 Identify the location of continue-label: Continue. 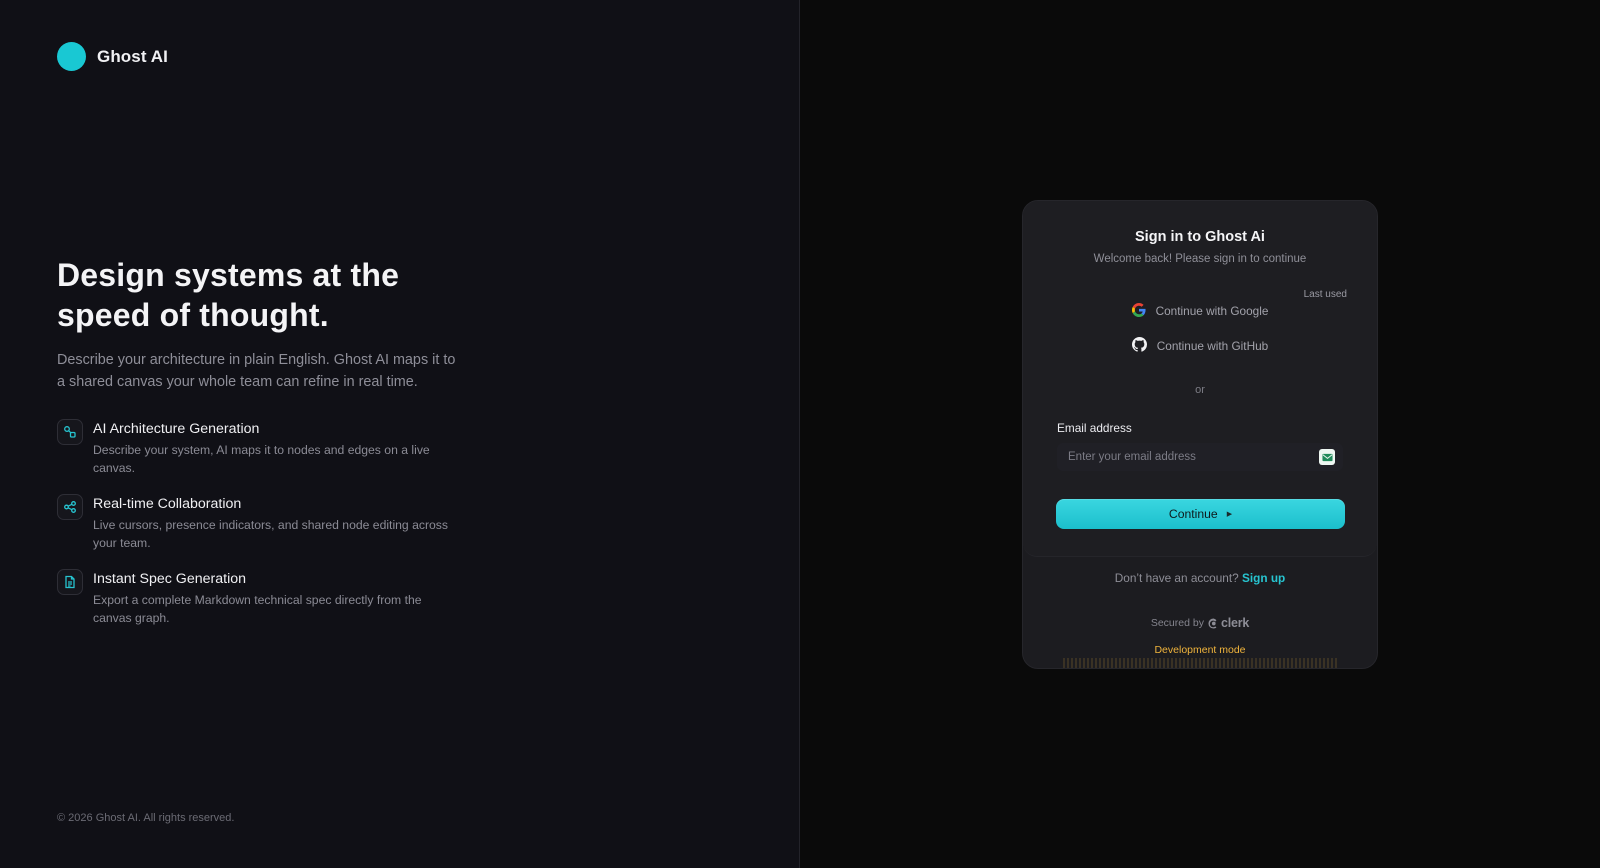
(1193, 514).